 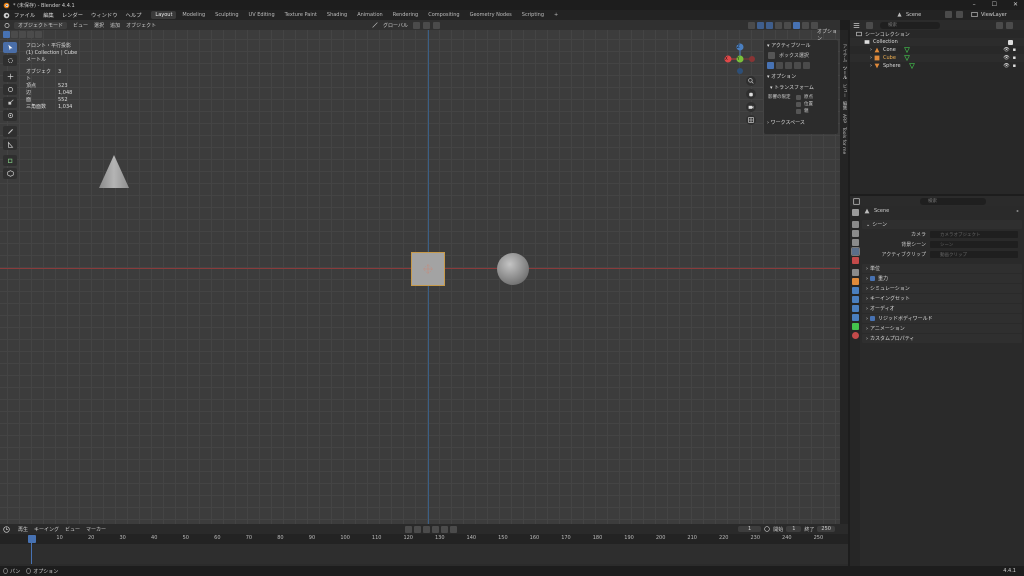 What do you see at coordinates (30, 34) in the screenshot?
I see `select-mode-invert-button` at bounding box center [30, 34].